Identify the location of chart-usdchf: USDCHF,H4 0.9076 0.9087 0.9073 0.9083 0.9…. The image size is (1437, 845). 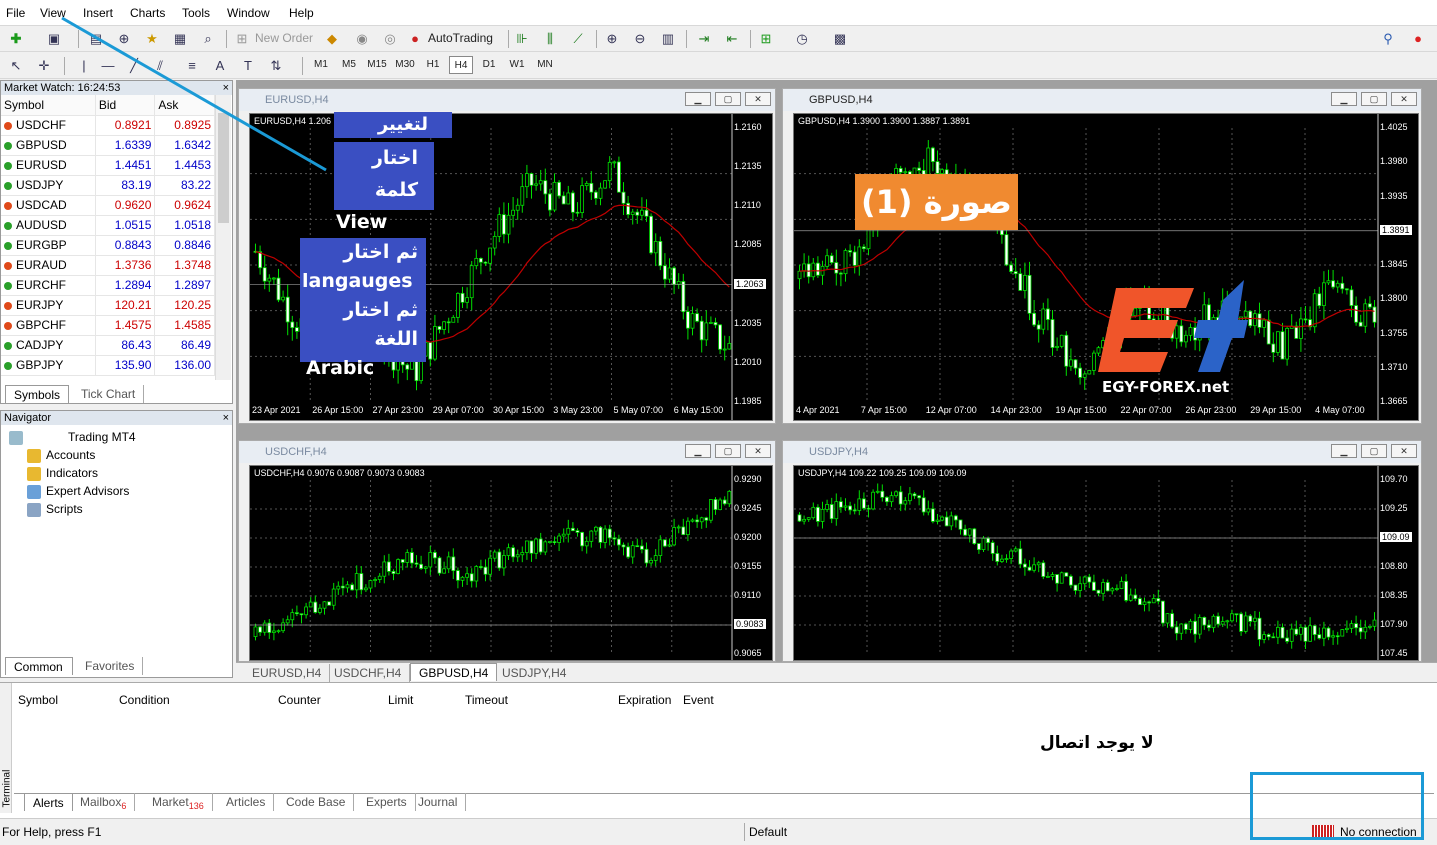
(511, 563).